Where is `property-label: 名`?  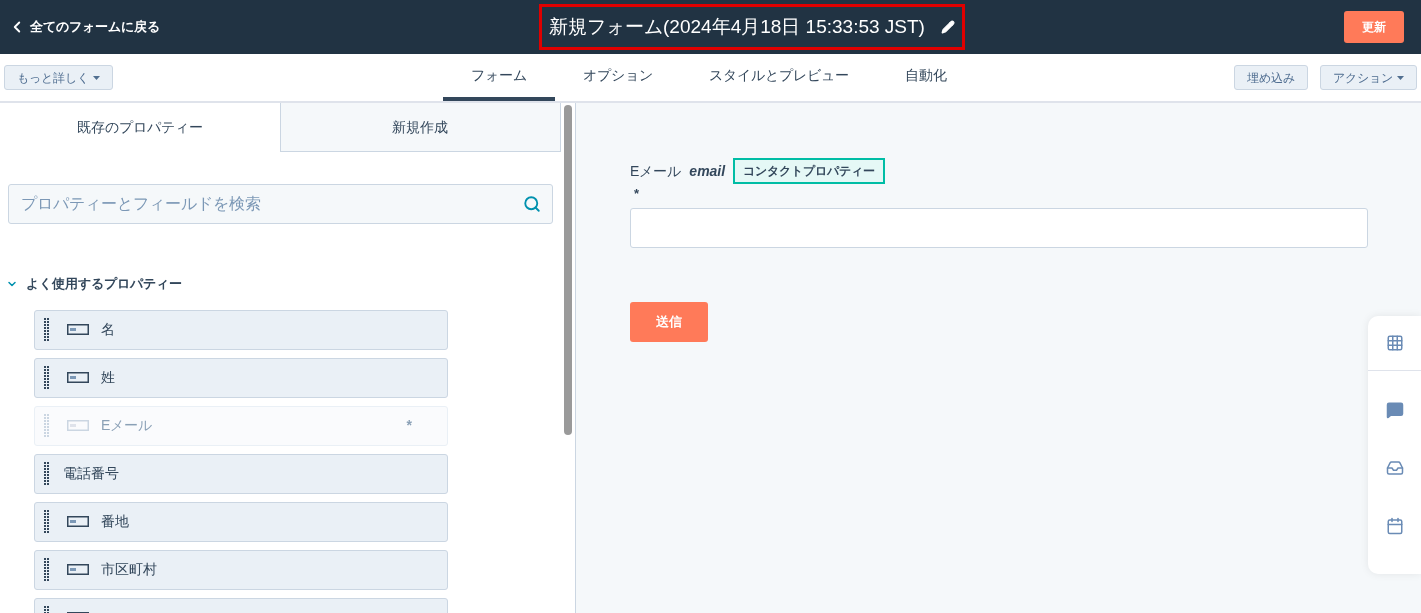
property-label: 名 is located at coordinates (108, 329).